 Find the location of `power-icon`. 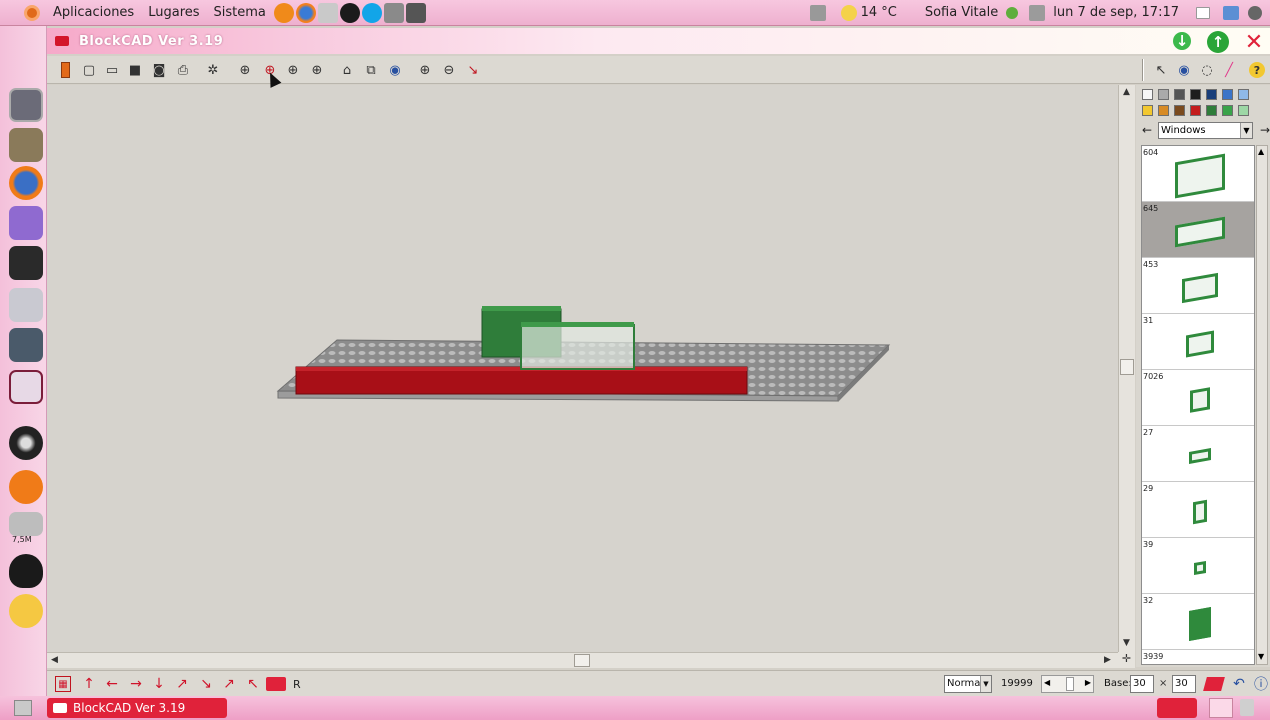

power-icon is located at coordinates (1255, 12).